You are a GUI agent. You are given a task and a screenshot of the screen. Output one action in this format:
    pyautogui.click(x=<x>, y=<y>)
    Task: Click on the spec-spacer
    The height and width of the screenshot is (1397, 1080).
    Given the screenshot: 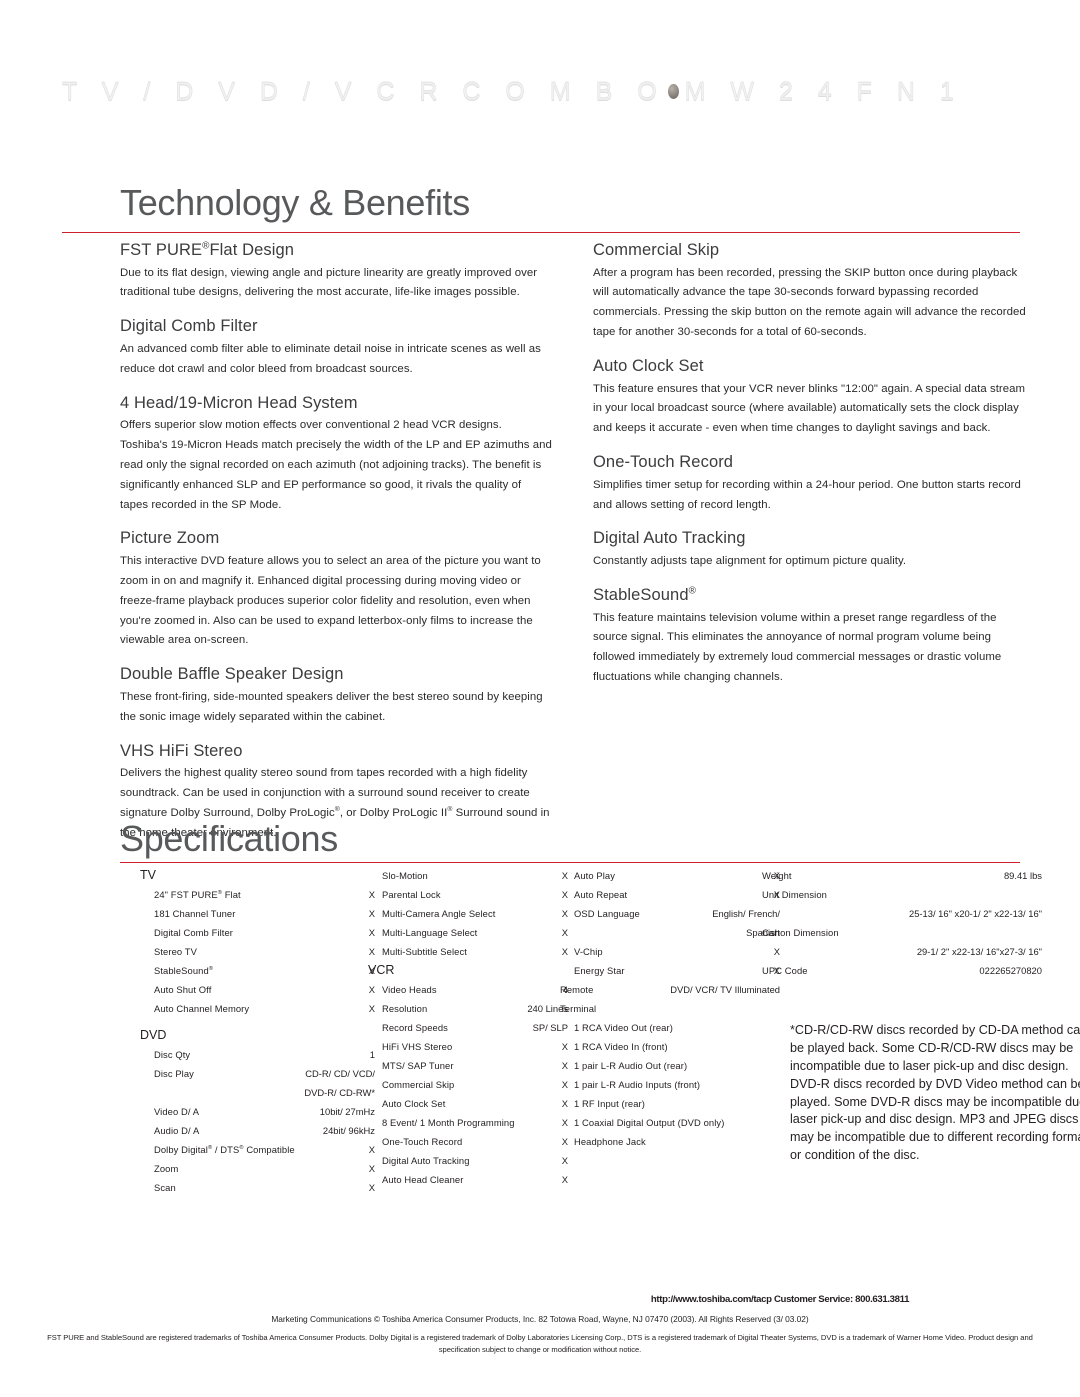 What is the action you would take?
    pyautogui.click(x=257, y=1022)
    